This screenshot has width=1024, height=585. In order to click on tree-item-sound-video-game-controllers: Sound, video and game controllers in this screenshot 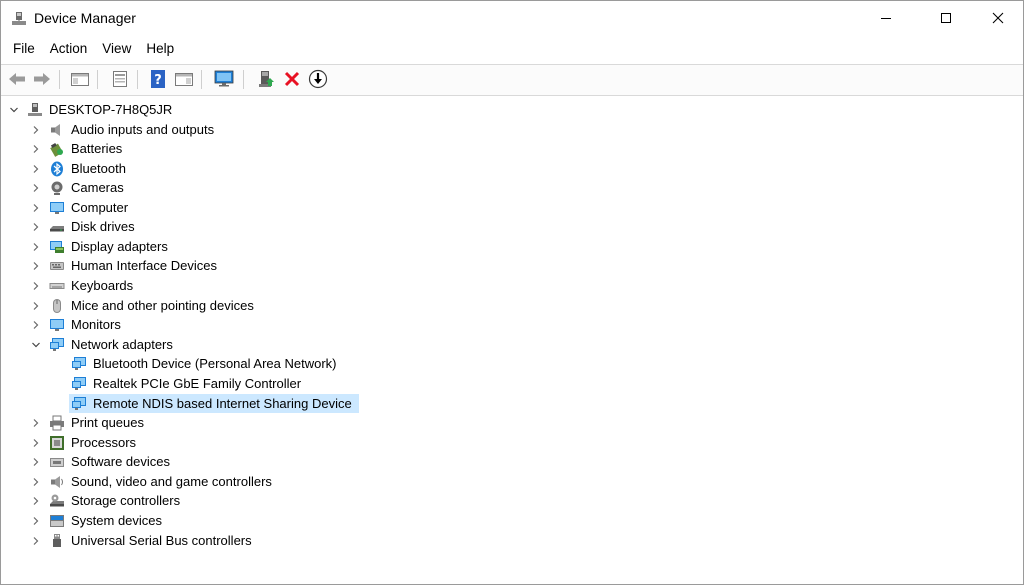, I will do `click(153, 481)`.